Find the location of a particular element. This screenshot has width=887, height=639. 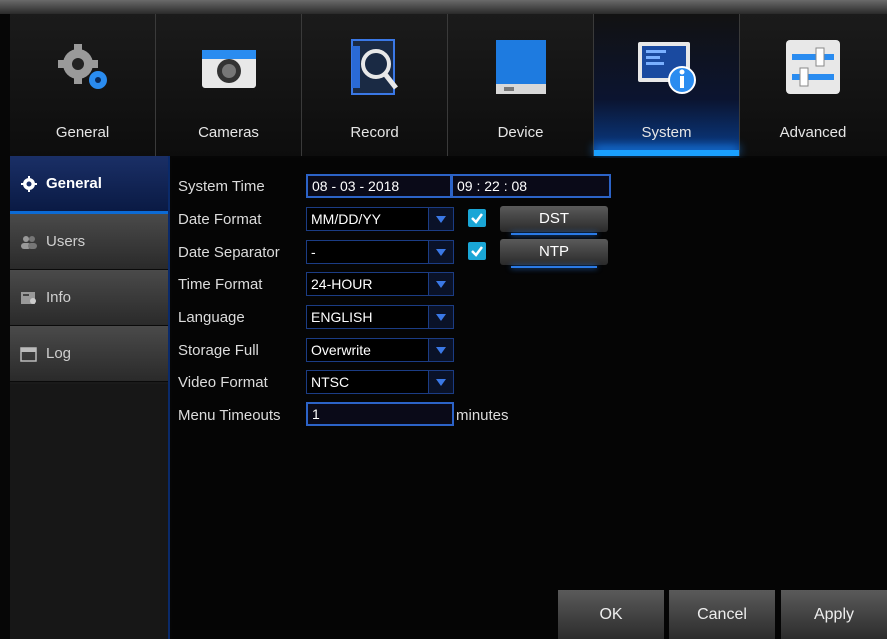

video-format-label: Video Format is located at coordinates (223, 382).